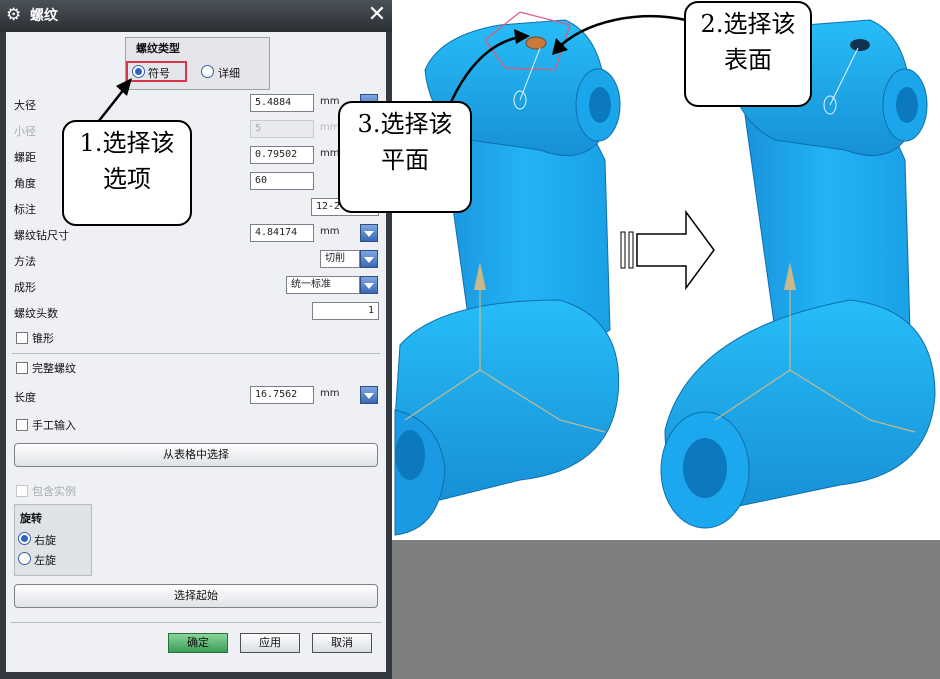 Image resolution: width=940 pixels, height=679 pixels. Describe the element at coordinates (25, 287) in the screenshot. I see `form-label: 成形` at that location.